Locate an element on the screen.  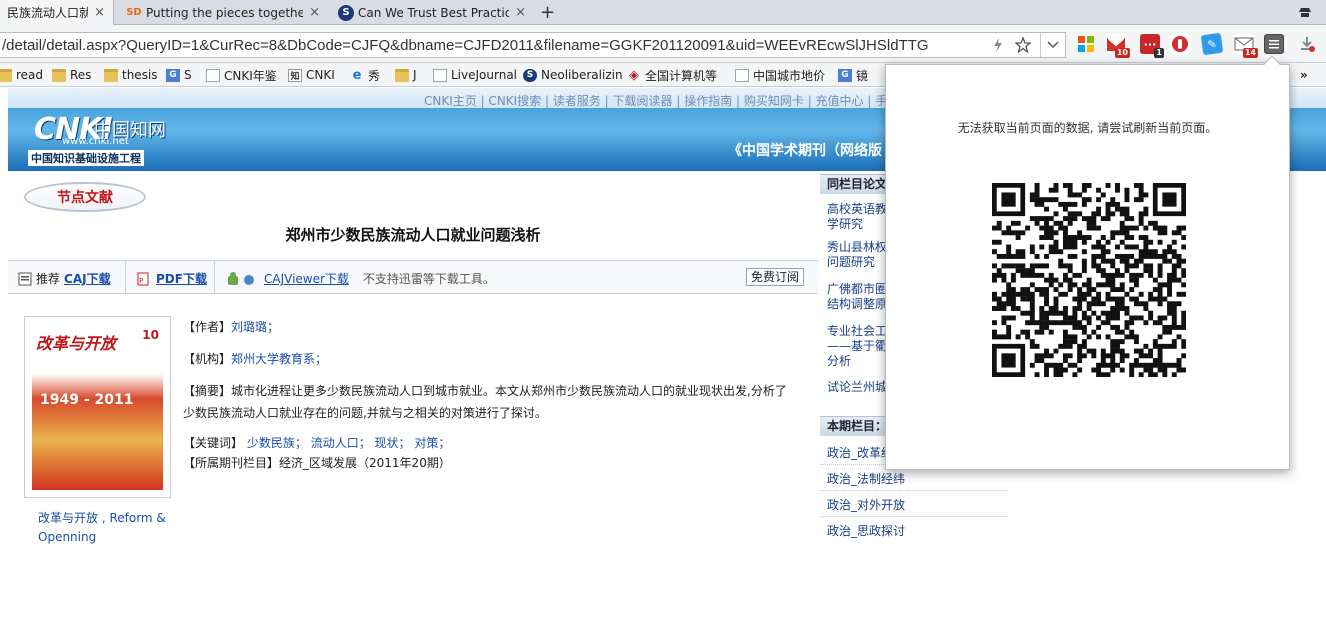
related-item: 秀山县林权问题研究 is located at coordinates (858, 256).